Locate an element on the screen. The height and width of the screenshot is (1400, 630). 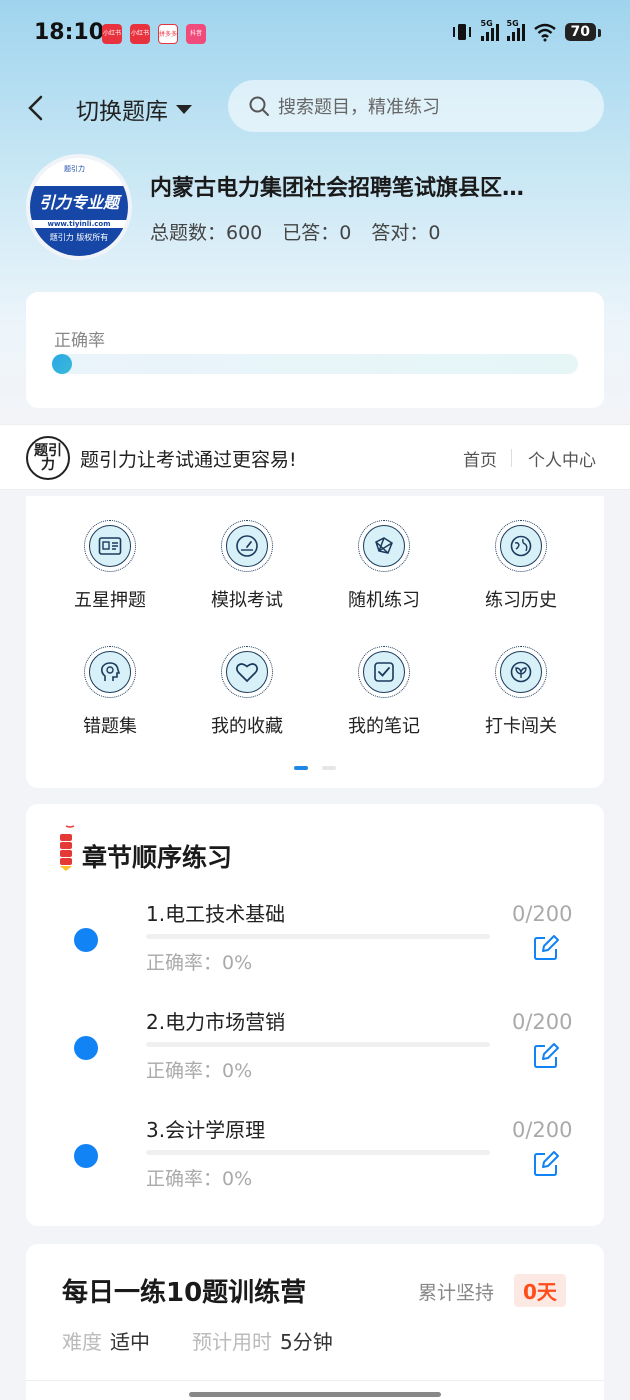
switch-bank-dropdown: 切换题库 is located at coordinates (134, 109).